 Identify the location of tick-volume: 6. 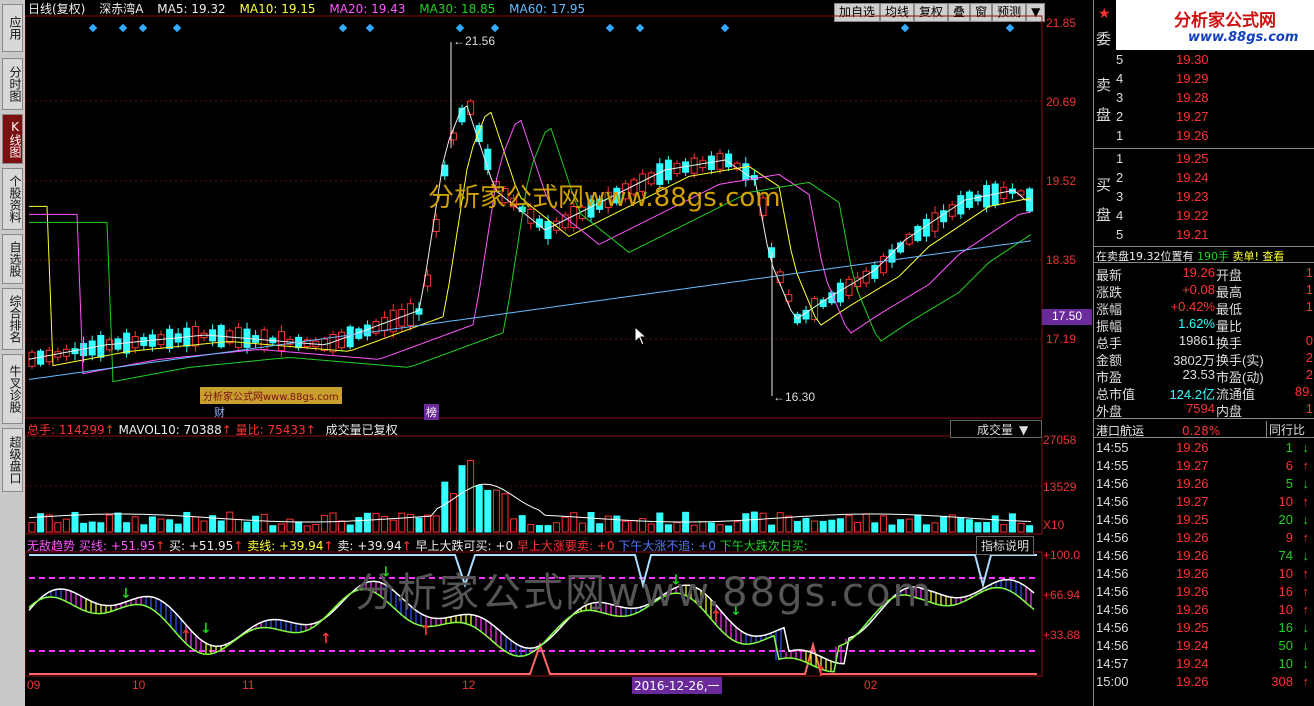
(1289, 465).